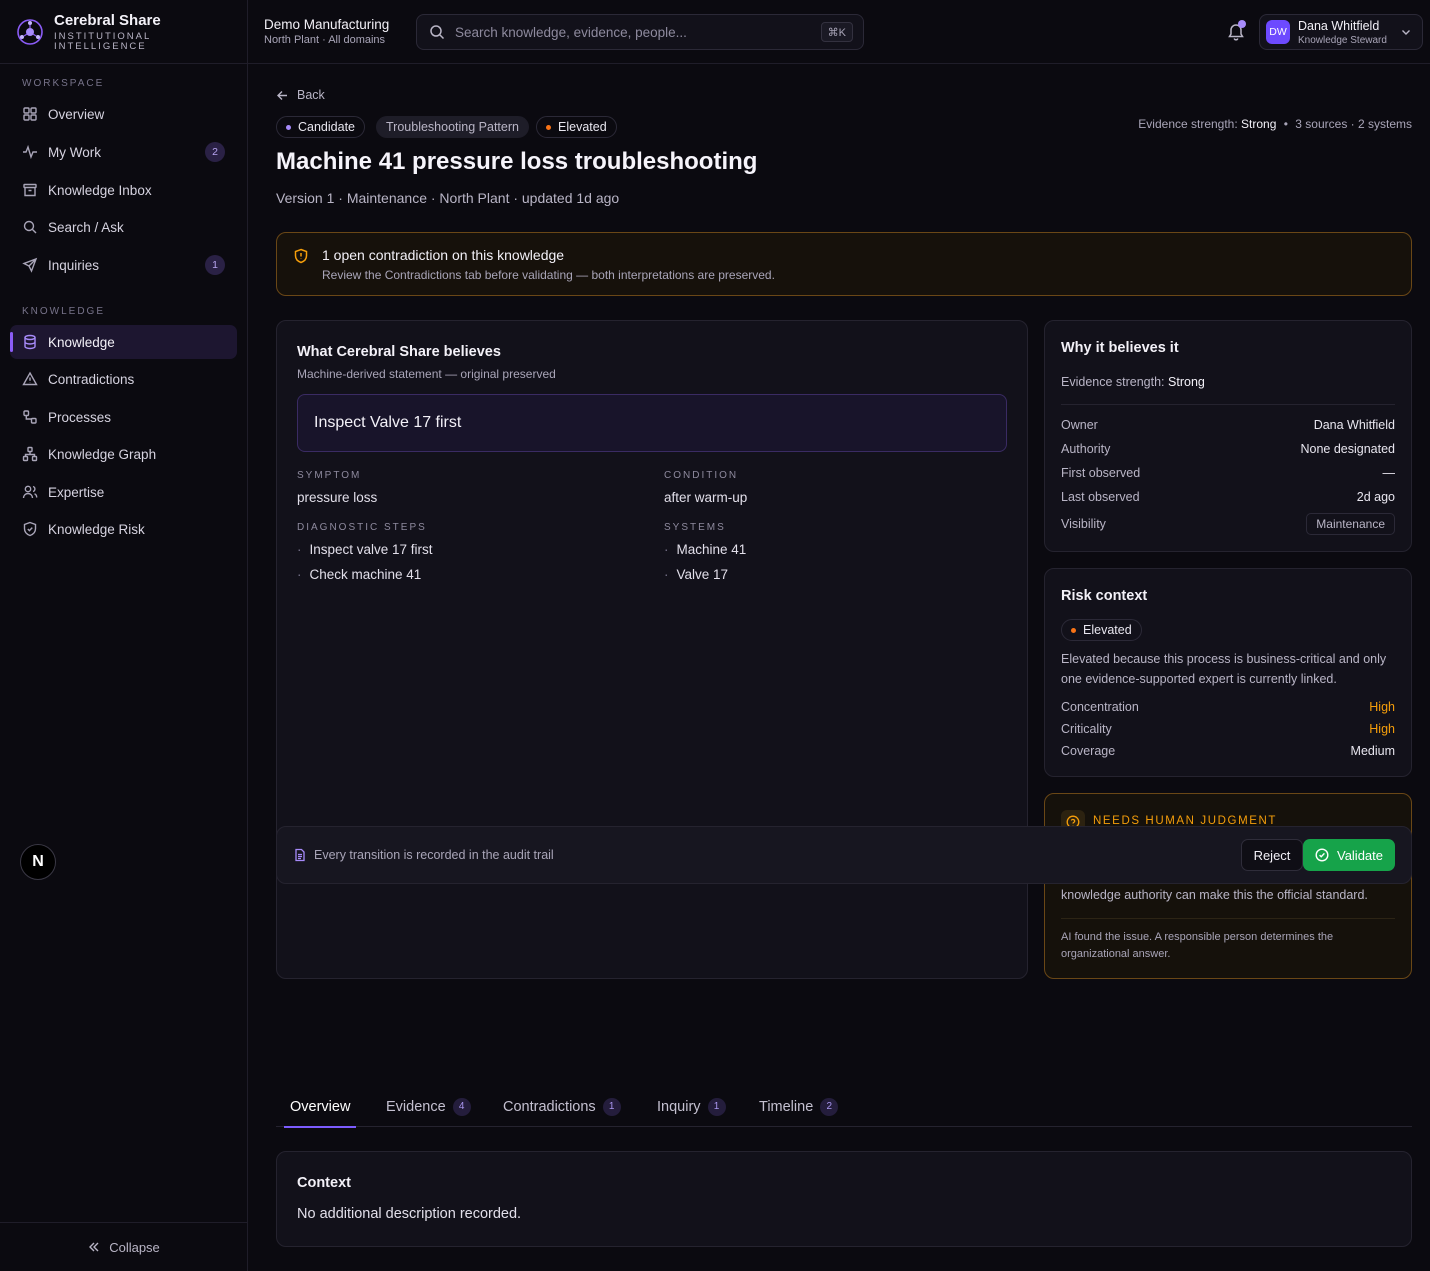 The width and height of the screenshot is (1430, 1271). What do you see at coordinates (123, 114) in the screenshot?
I see `sidebar-item-overview: Overview` at bounding box center [123, 114].